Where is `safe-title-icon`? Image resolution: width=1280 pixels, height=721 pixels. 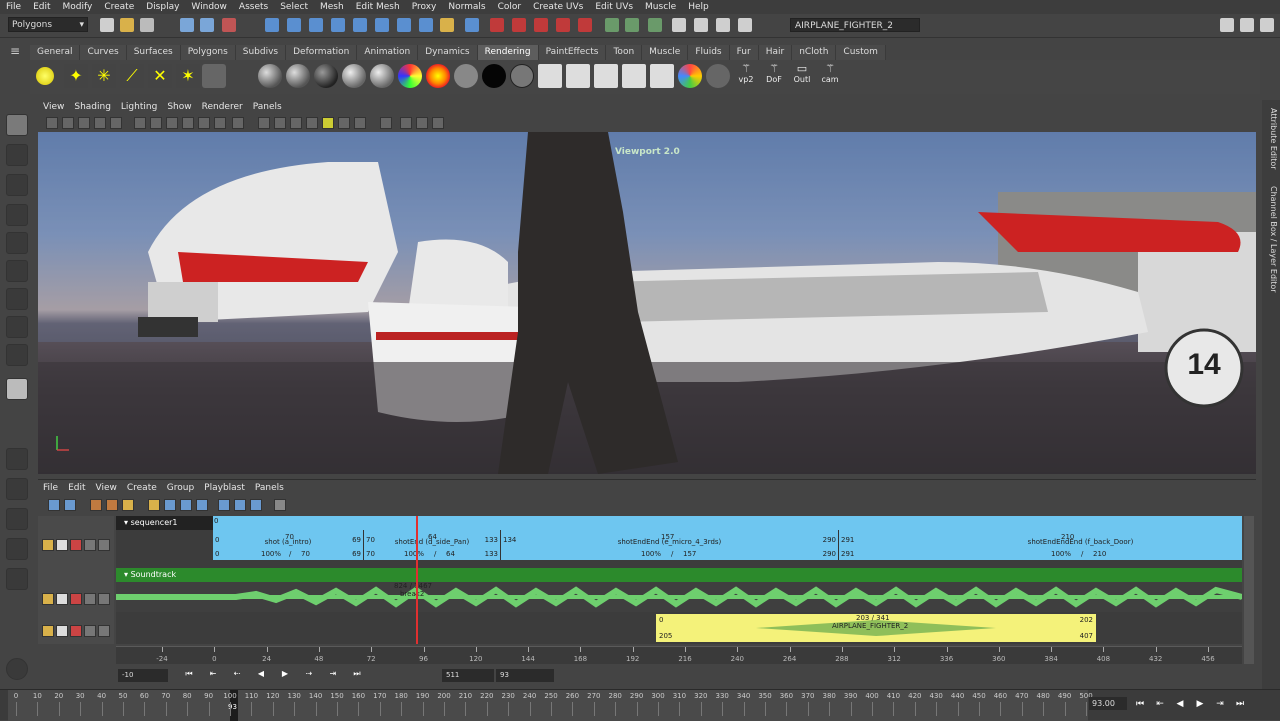
safe-title-icon is located at coordinates (238, 123).